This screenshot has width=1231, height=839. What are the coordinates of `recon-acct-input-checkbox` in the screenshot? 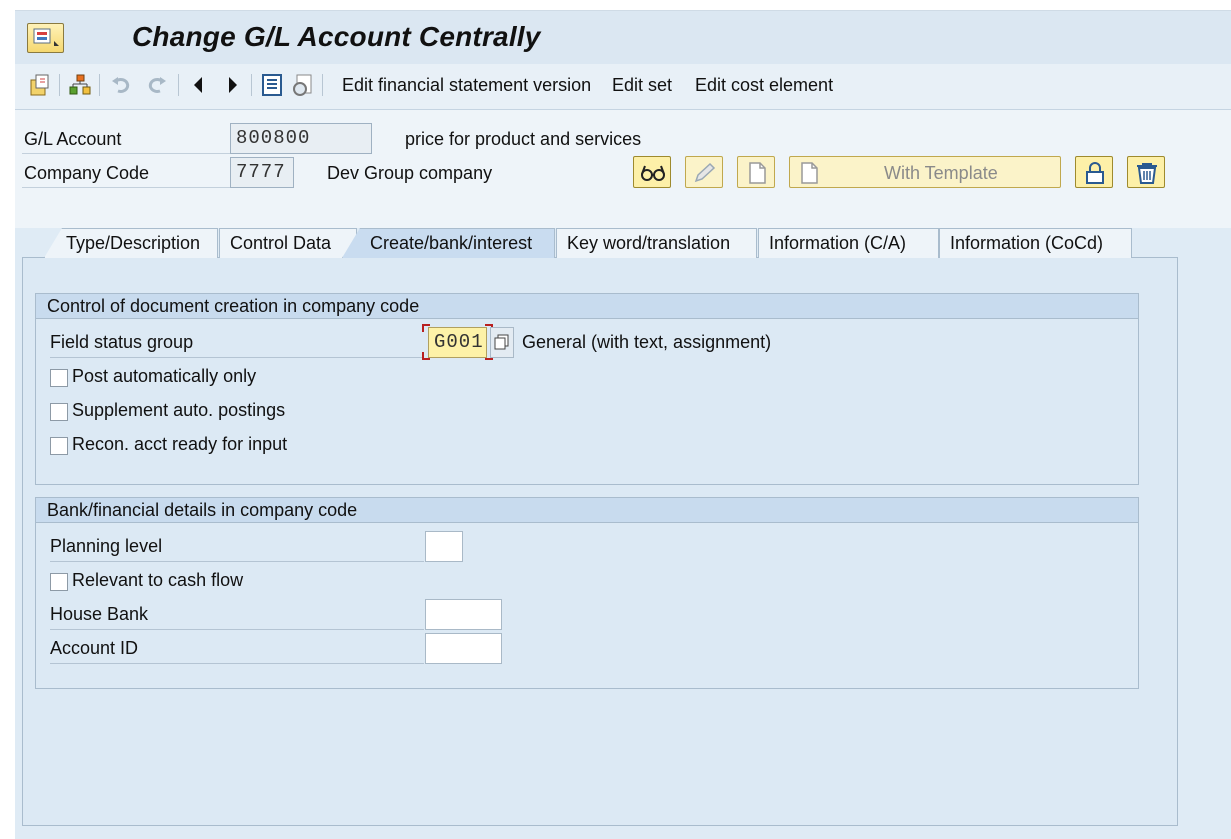 It's located at (59, 446).